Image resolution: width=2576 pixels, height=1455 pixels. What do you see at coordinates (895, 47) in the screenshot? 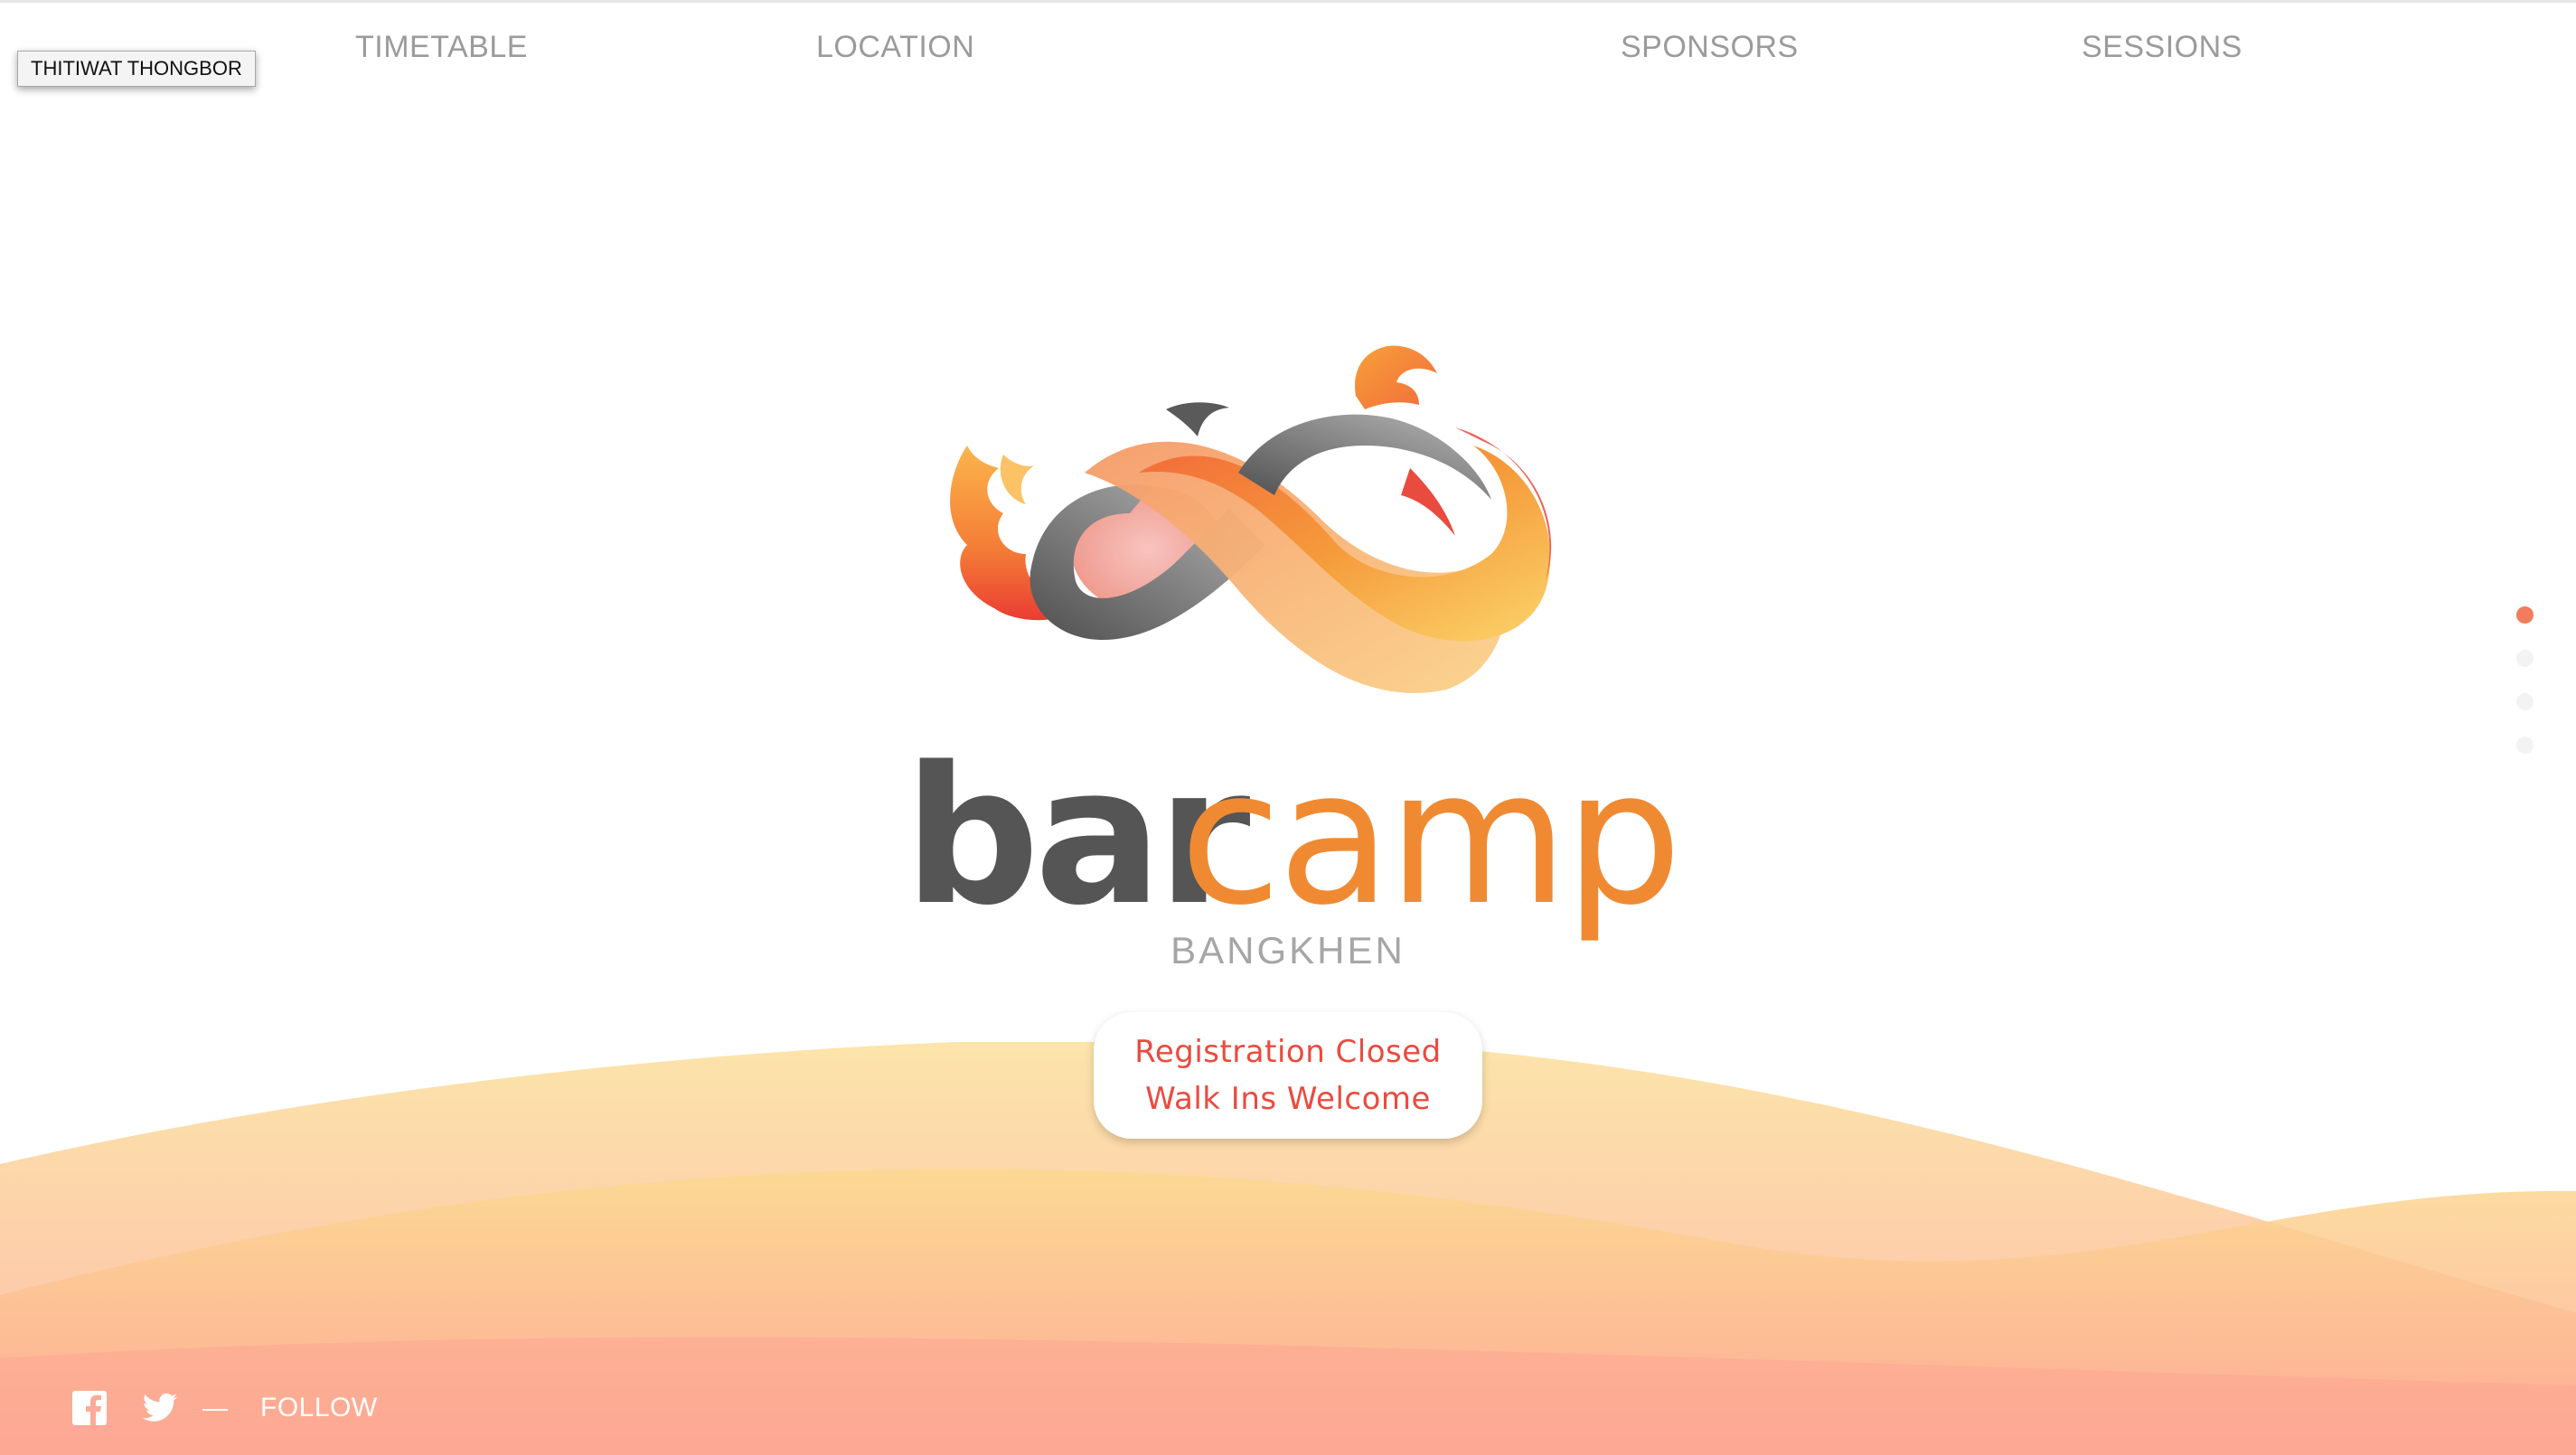
I see `nav-location: LOCATION` at bounding box center [895, 47].